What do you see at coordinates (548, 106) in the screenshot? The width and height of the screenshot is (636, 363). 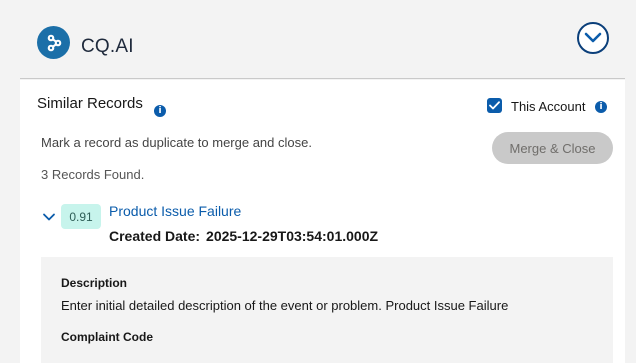 I see `this-account-label: This Account` at bounding box center [548, 106].